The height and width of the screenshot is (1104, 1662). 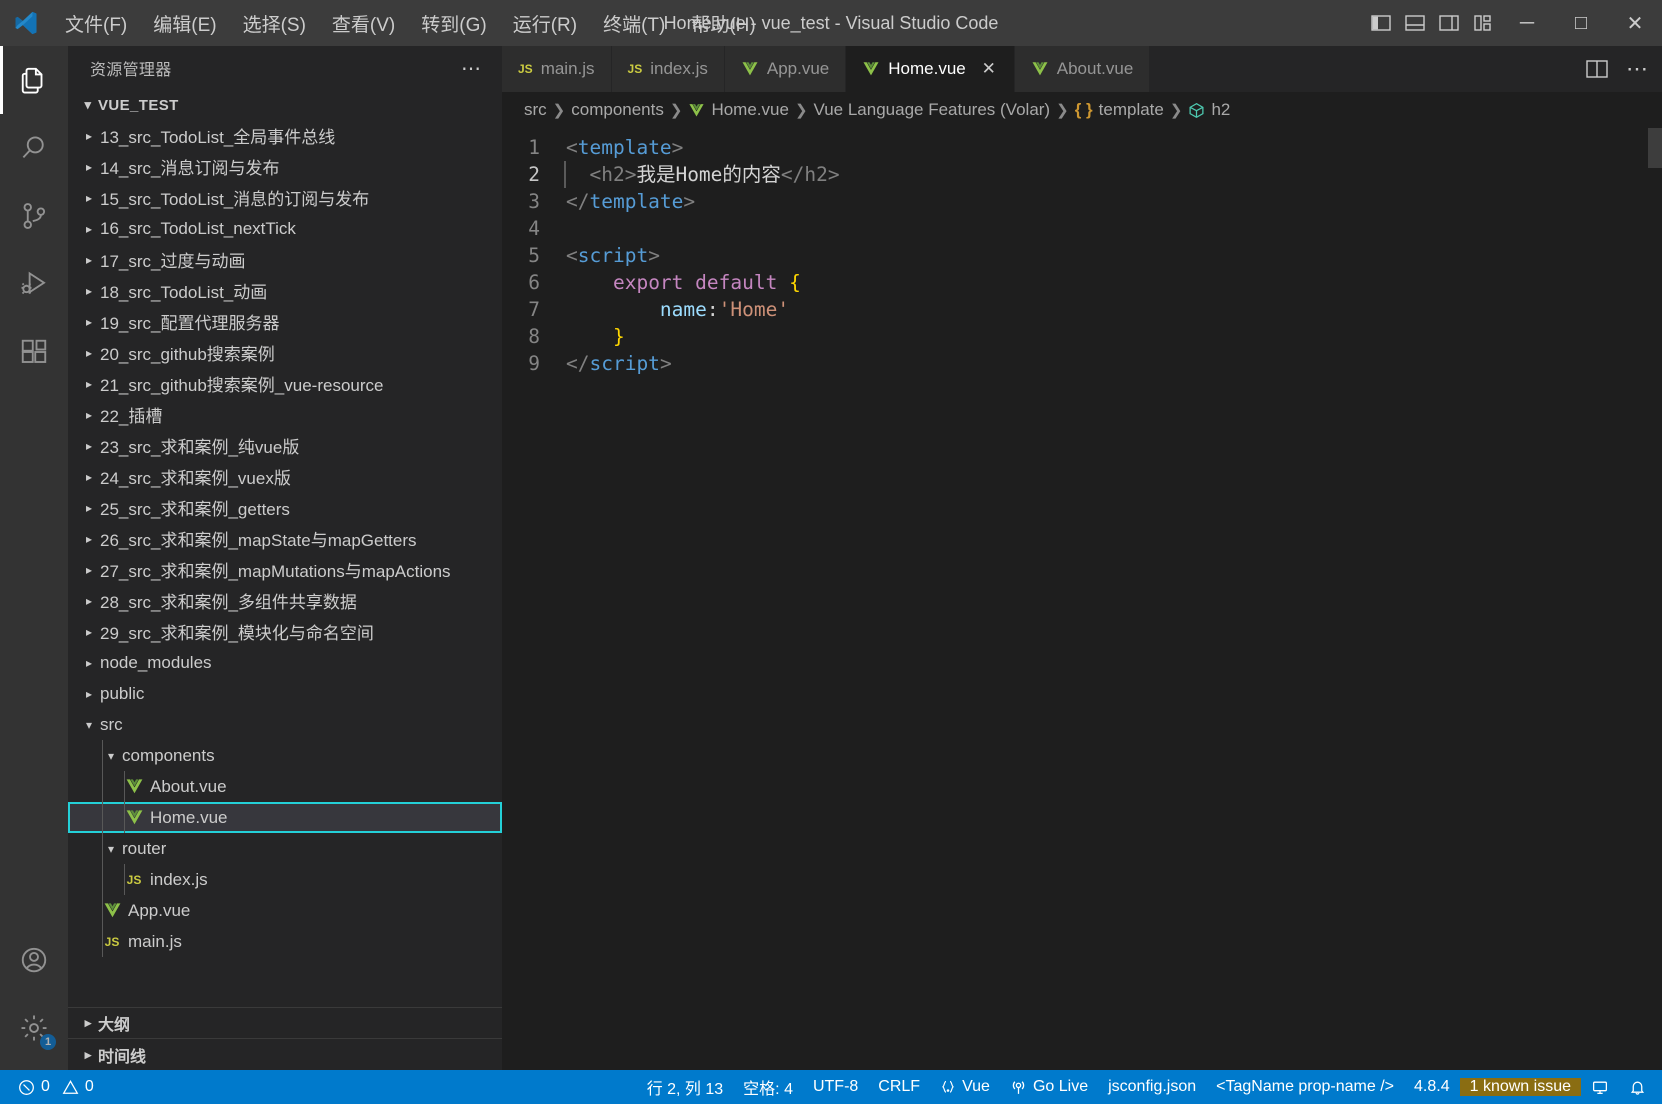 What do you see at coordinates (285, 321) in the screenshot?
I see `tree-row: ▸ 19_src_配置代理服务器` at bounding box center [285, 321].